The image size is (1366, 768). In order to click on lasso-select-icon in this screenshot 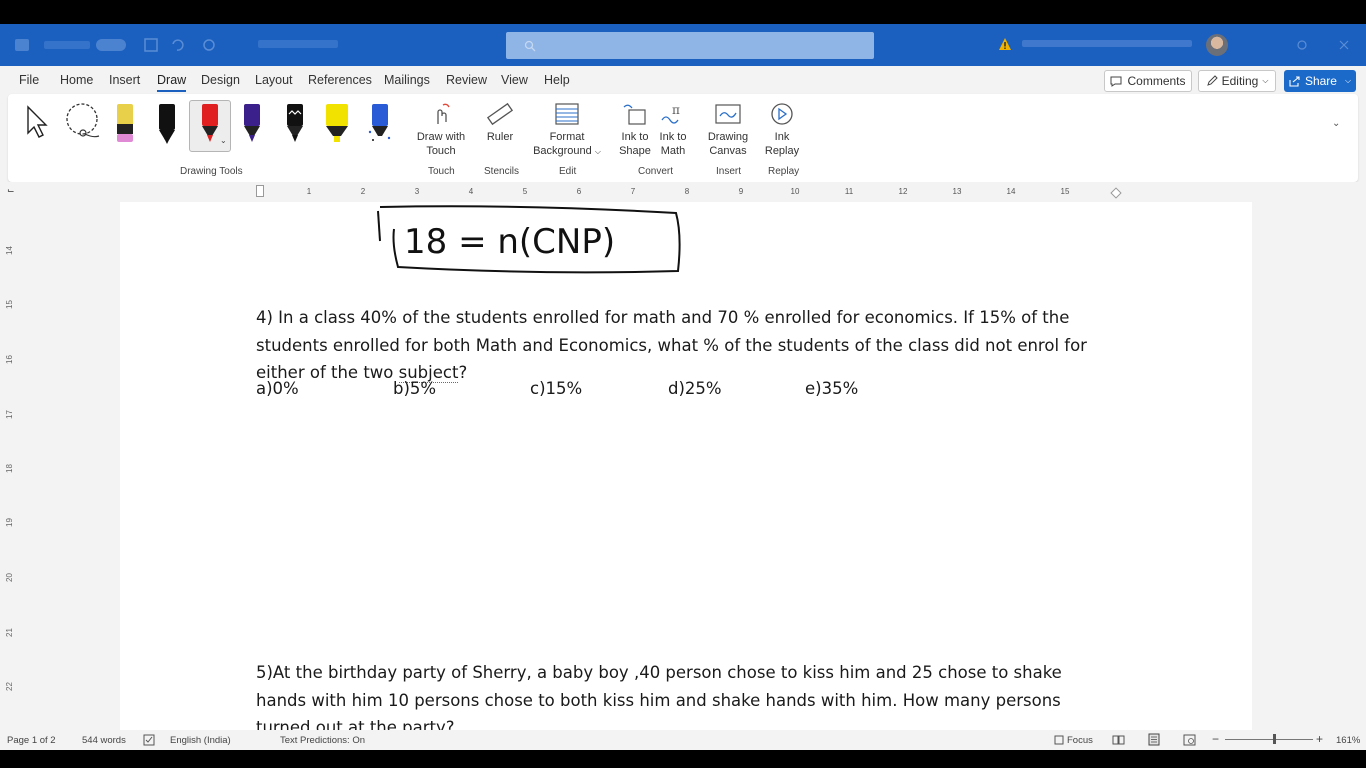, I will do `click(83, 122)`.